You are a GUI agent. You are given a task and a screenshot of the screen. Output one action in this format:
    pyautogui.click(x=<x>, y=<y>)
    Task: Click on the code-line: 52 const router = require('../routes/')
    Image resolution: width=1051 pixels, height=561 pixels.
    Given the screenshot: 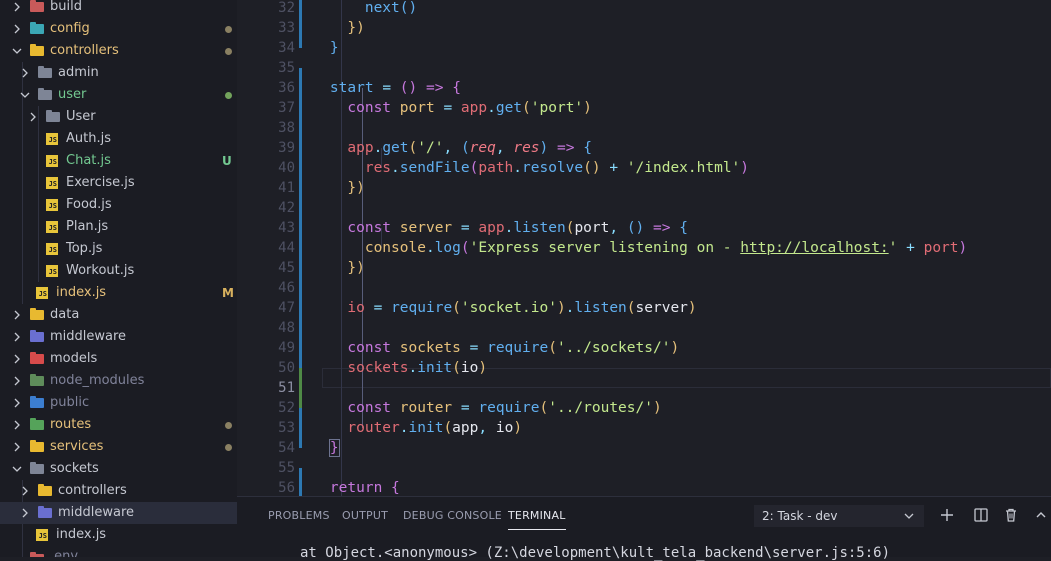 What is the action you would take?
    pyautogui.click(x=644, y=408)
    